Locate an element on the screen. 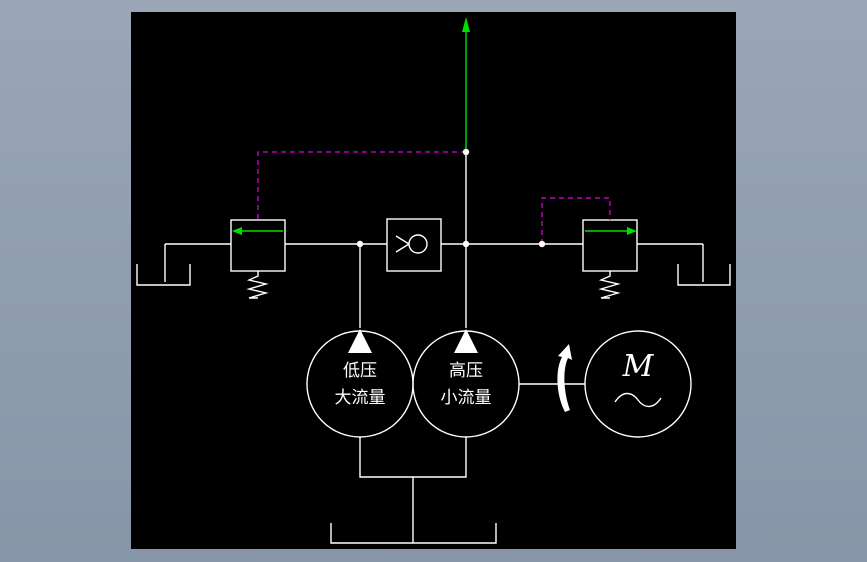  ac-wave-icon is located at coordinates (638, 400).